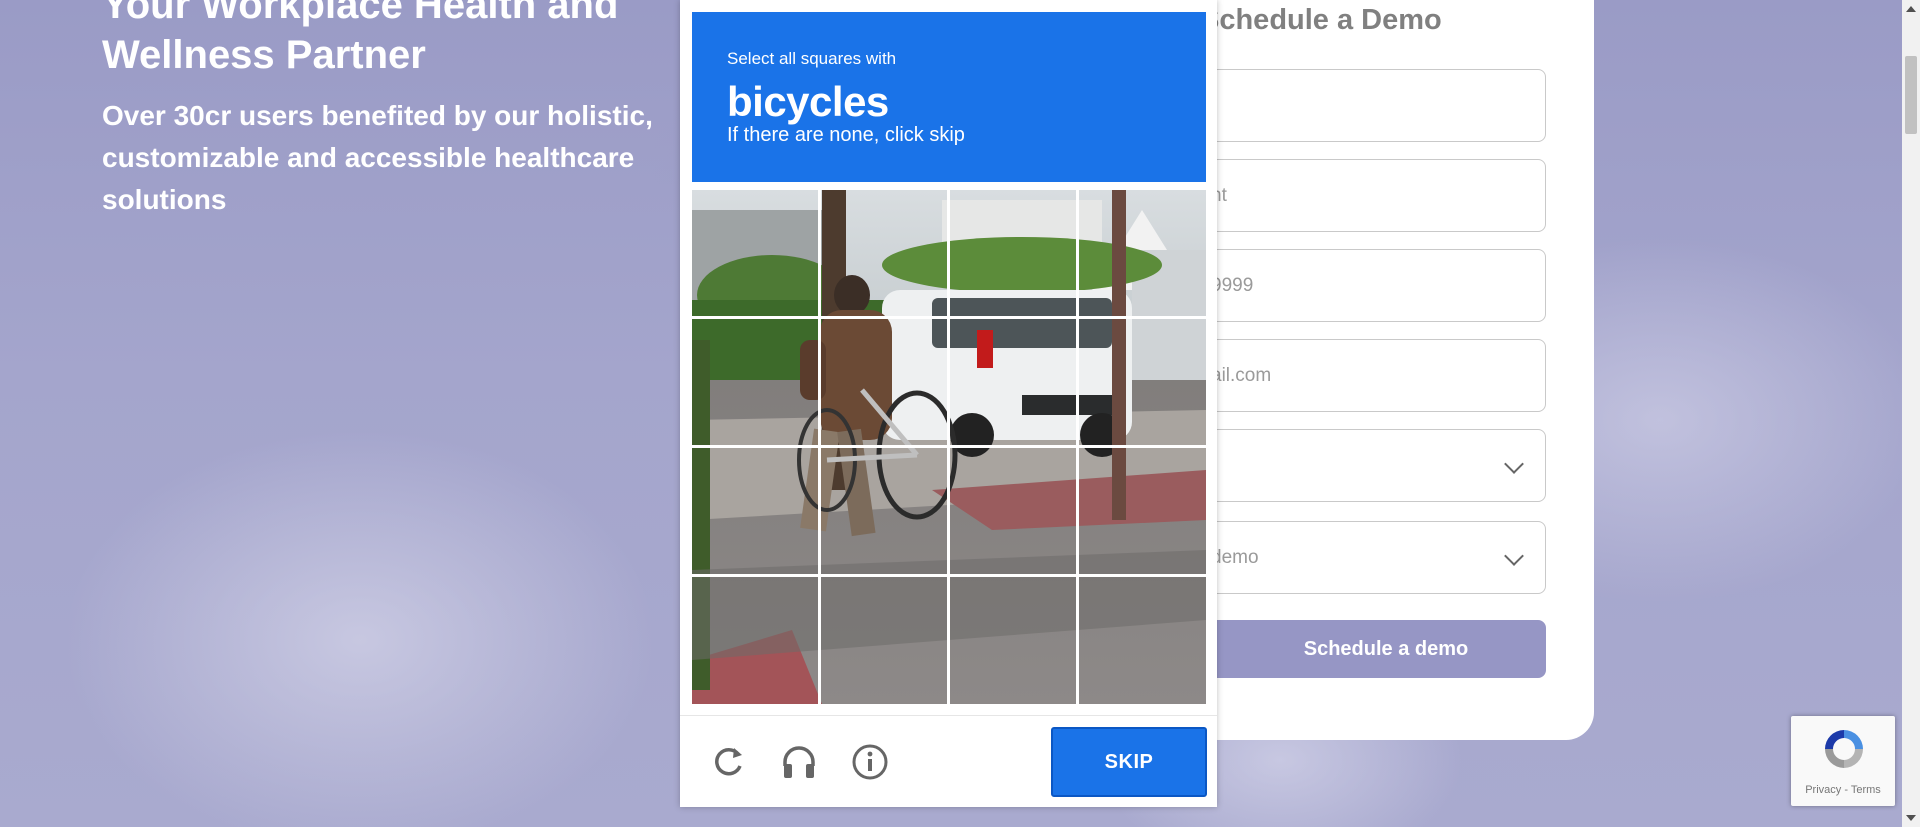 Image resolution: width=1920 pixels, height=827 pixels. I want to click on schedule-demo-button: Schedule a demo, so click(1371, 649).